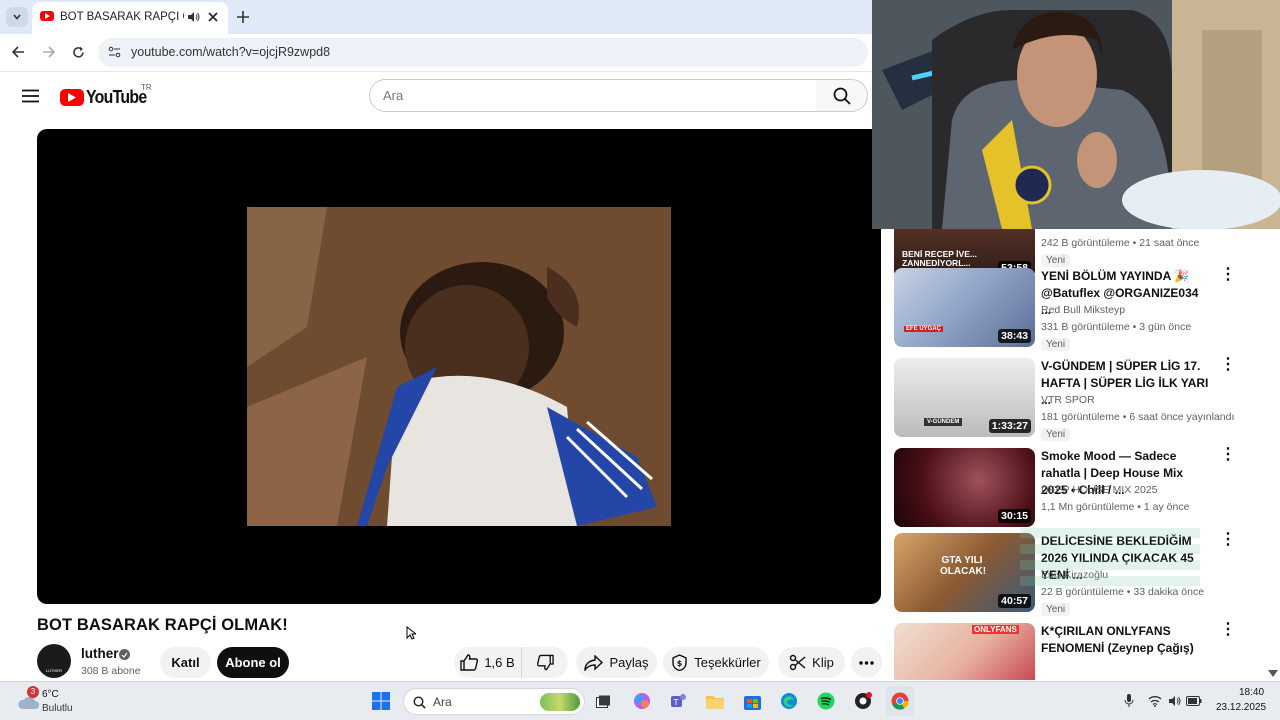 This screenshot has height=720, width=1280. Describe the element at coordinates (603, 701) in the screenshot. I see `task-view-icon` at that location.